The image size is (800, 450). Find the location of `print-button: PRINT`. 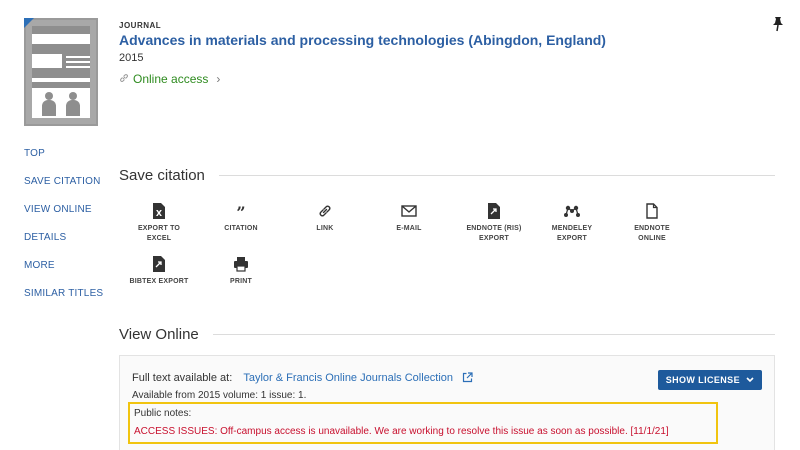

print-button: PRINT is located at coordinates (241, 271).